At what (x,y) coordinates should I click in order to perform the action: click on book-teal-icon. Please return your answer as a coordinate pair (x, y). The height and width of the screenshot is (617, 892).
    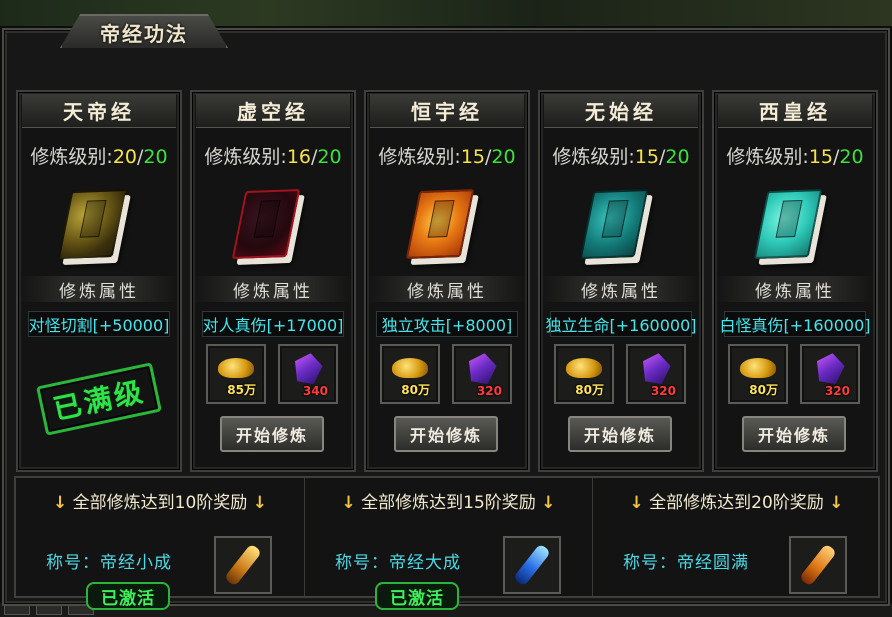
    Looking at the image, I should click on (619, 227).